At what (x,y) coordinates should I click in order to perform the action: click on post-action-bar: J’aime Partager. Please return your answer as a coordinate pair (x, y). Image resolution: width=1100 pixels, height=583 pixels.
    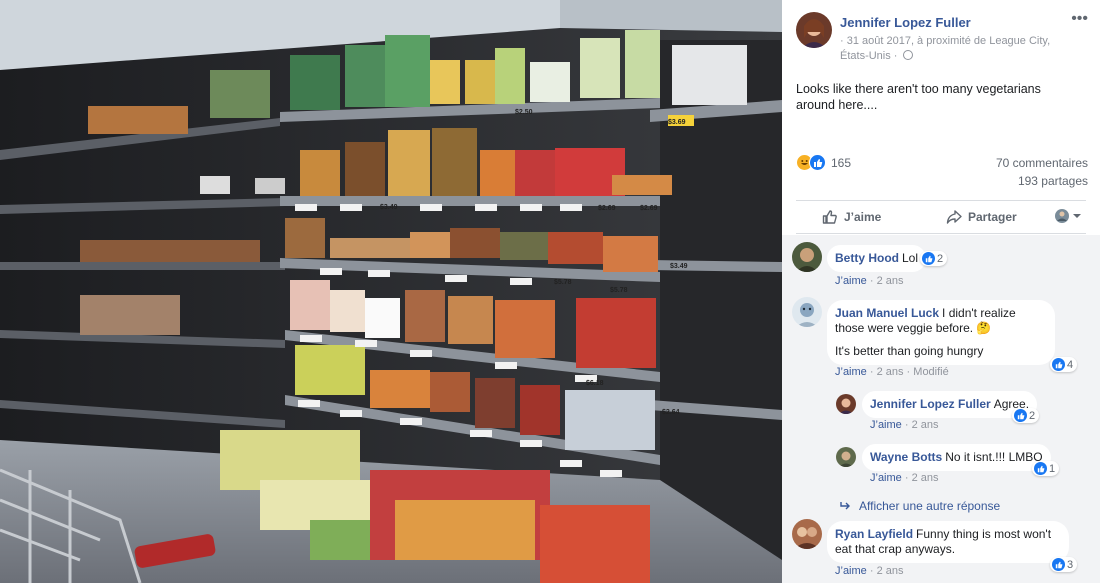
    Looking at the image, I should click on (941, 218).